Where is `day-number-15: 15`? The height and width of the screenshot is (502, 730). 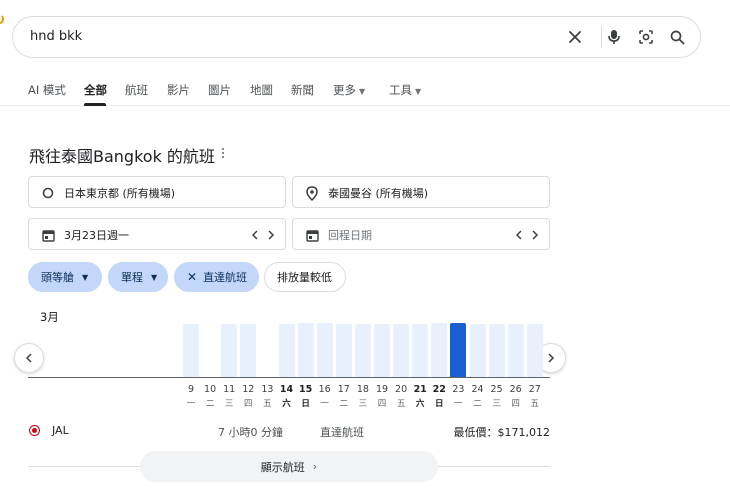
day-number-15: 15 is located at coordinates (305, 389).